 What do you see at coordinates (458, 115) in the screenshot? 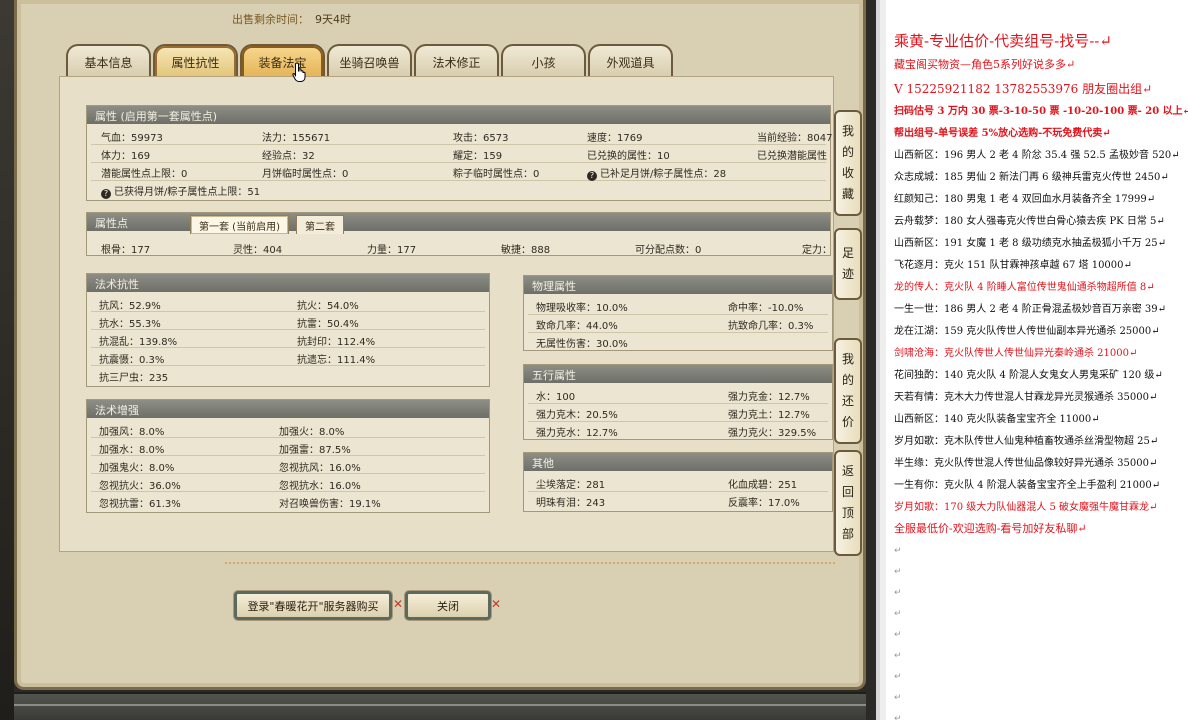
I see `attributes-header: 属性 (启用第一套属性点)` at bounding box center [458, 115].